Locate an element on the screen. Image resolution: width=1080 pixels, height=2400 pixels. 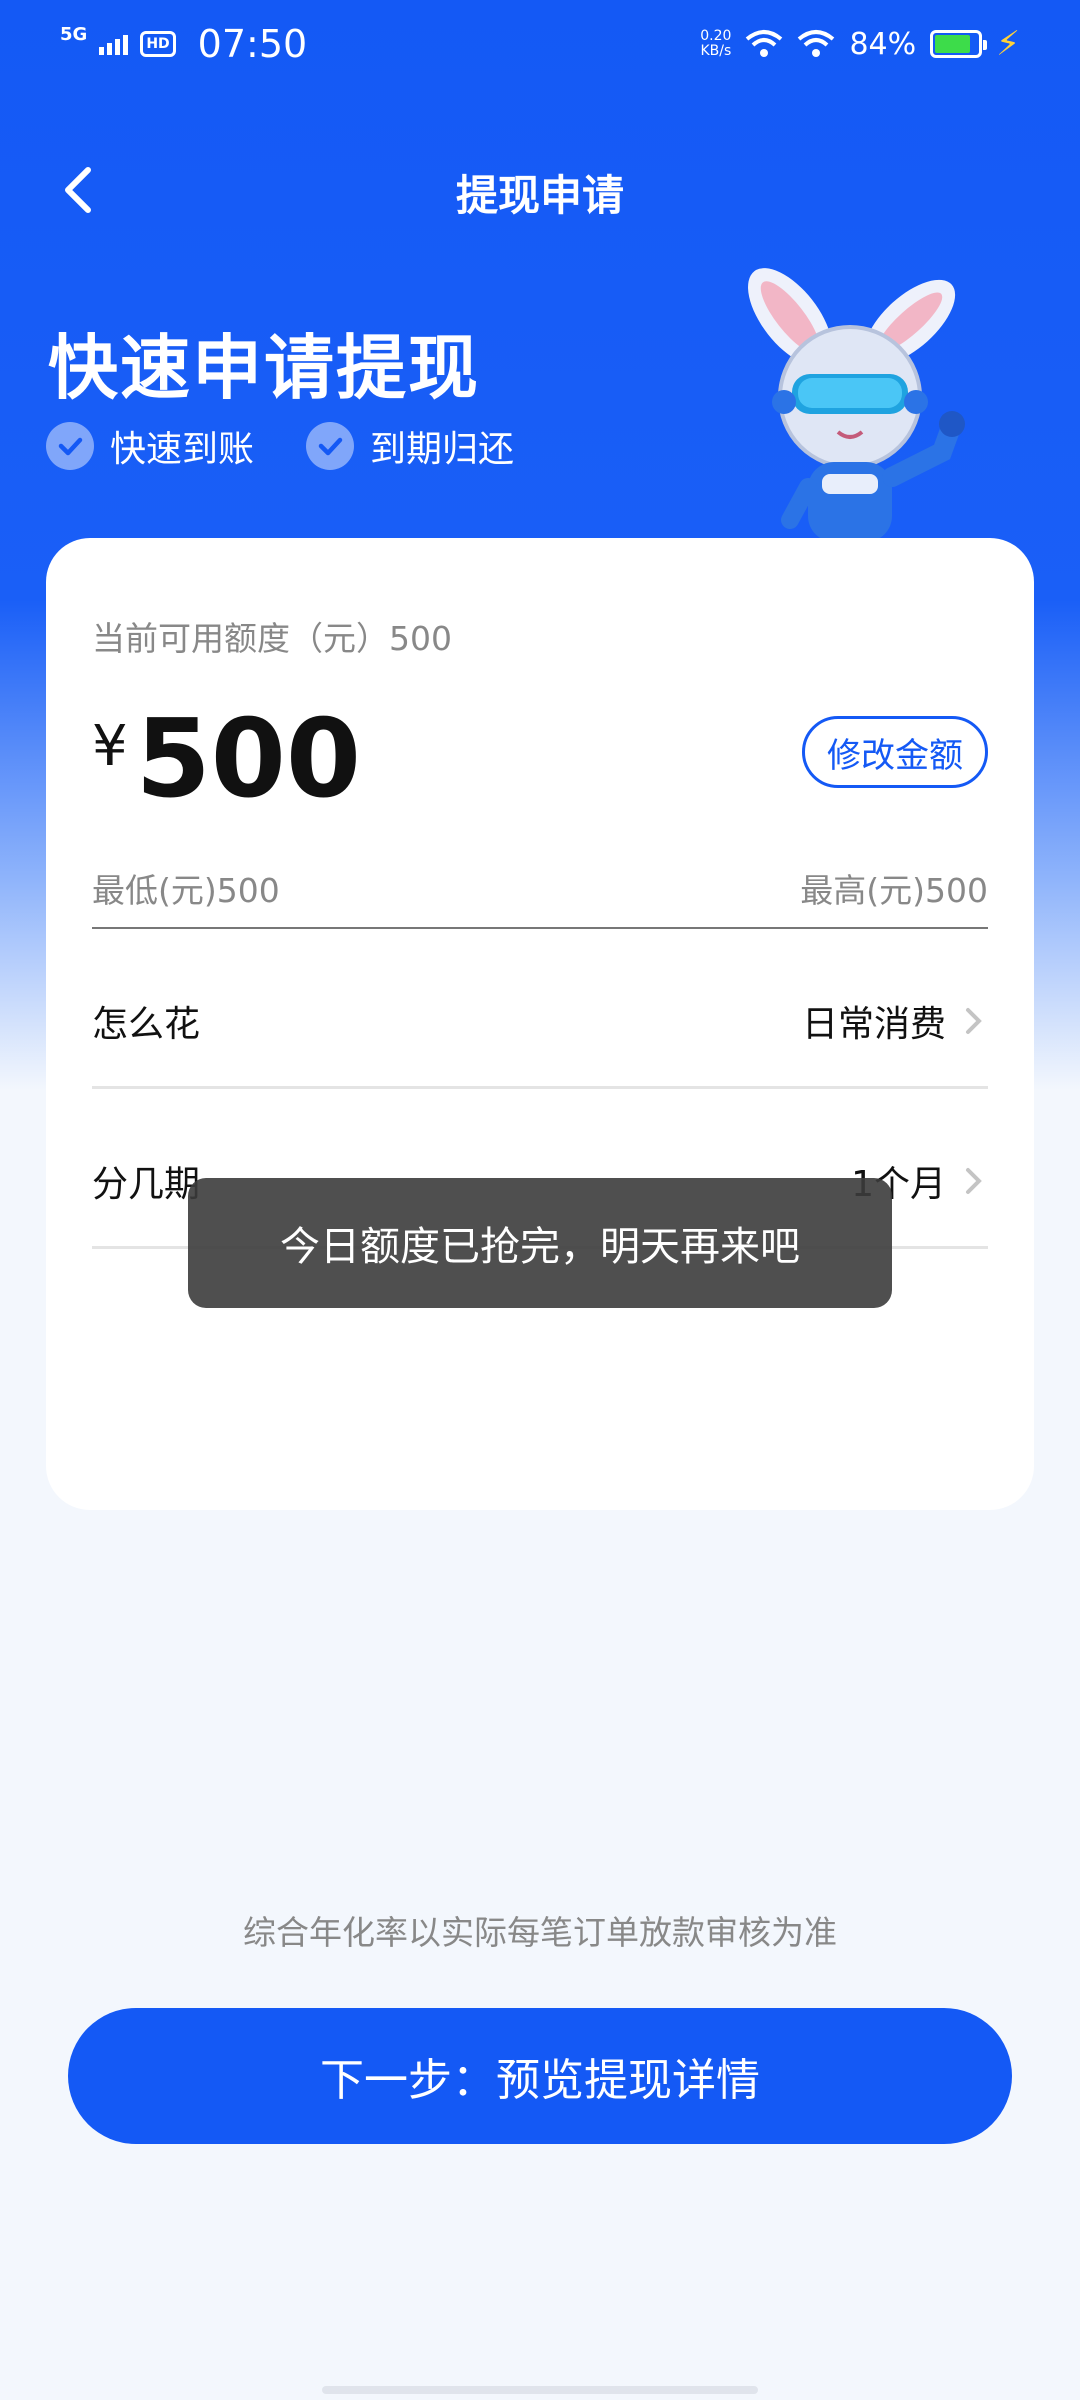
signal-icon is located at coordinates (114, 44).